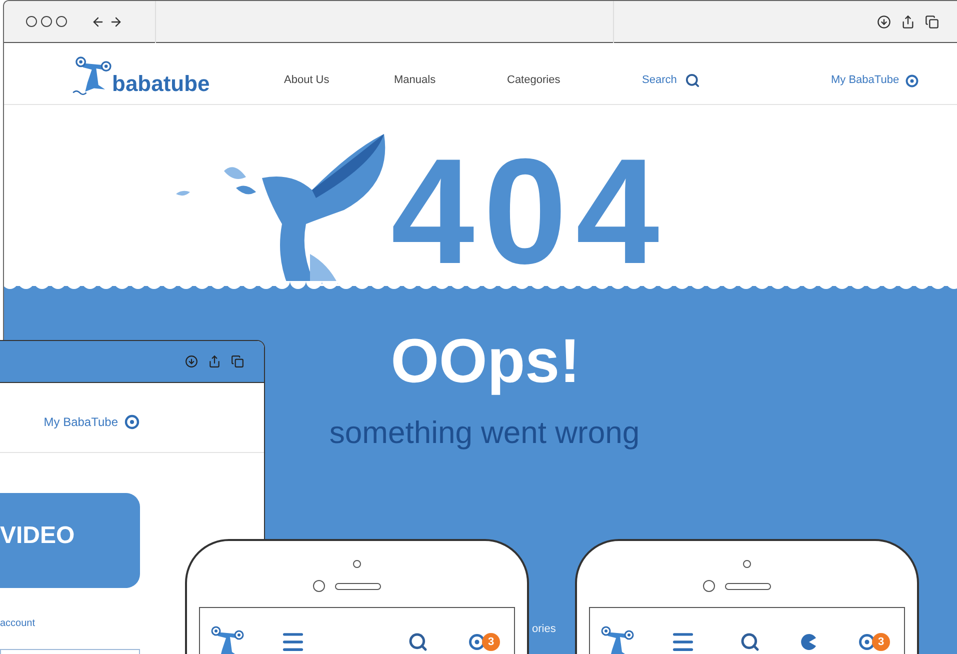 The height and width of the screenshot is (654, 957). I want to click on error-code: 404, so click(529, 211).